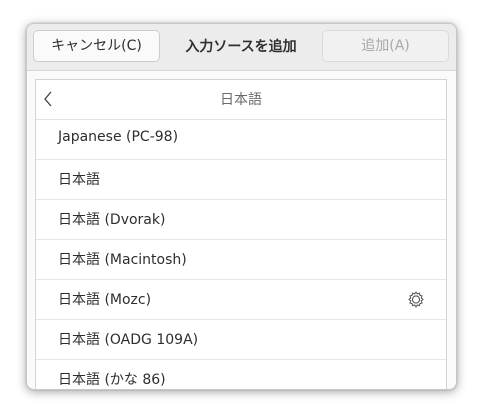 Image resolution: width=481 pixels, height=417 pixels. I want to click on list-item-label: 日本語 (Mozc), so click(105, 300).